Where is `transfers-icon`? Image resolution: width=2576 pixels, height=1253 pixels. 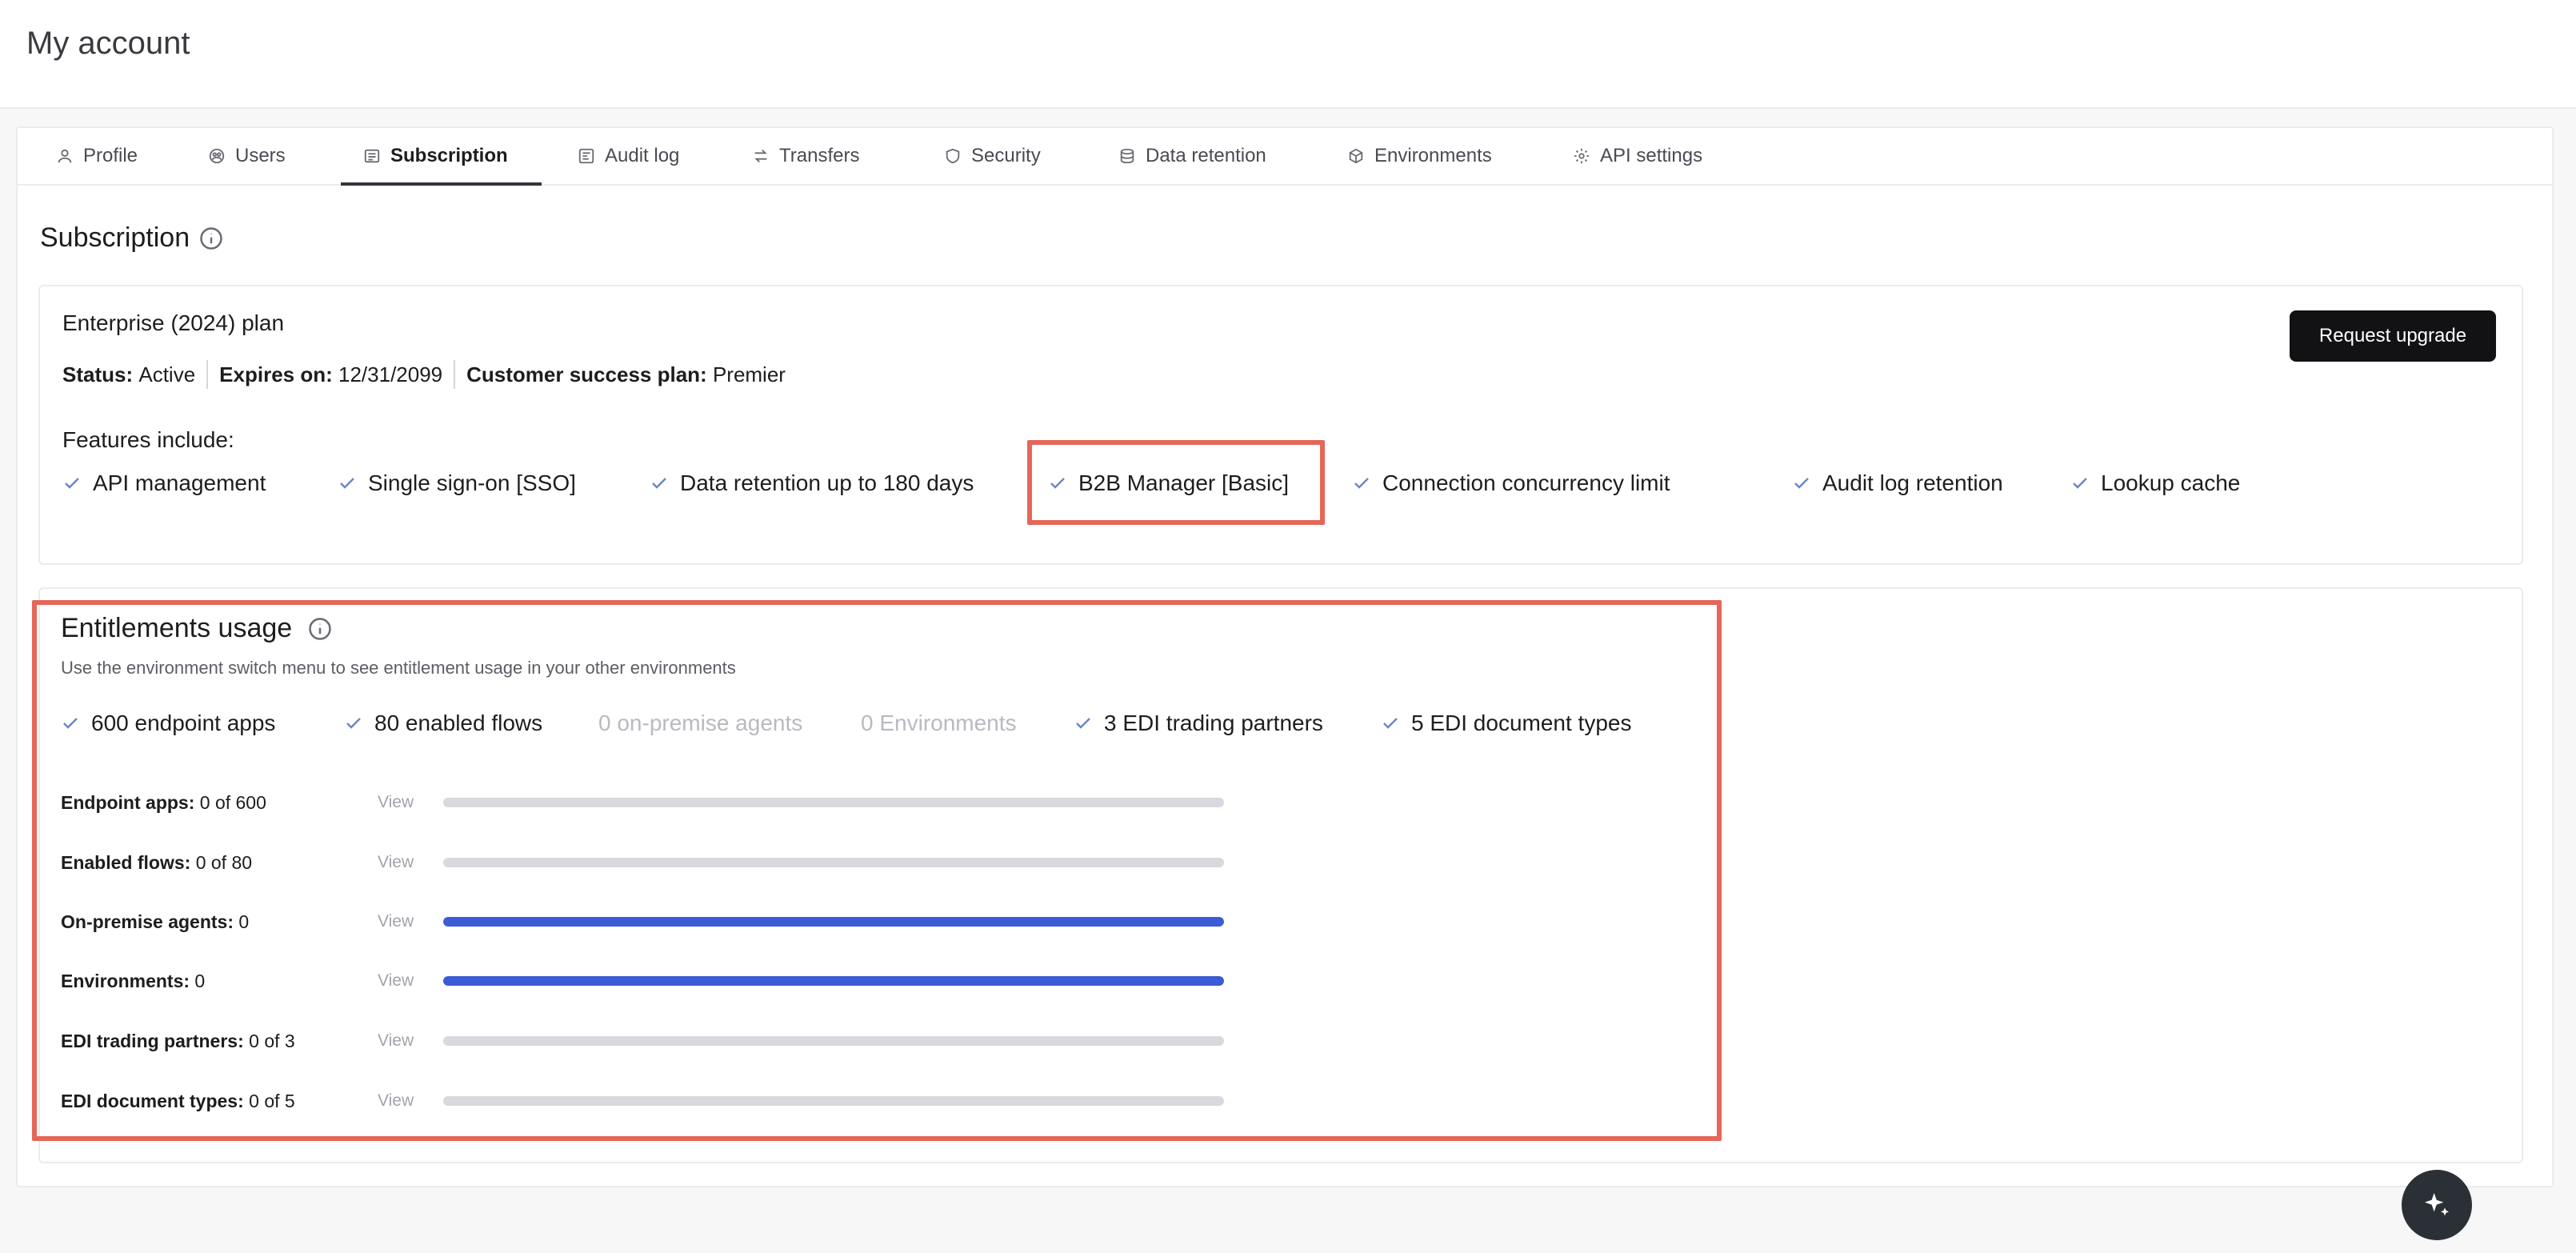 transfers-icon is located at coordinates (761, 156).